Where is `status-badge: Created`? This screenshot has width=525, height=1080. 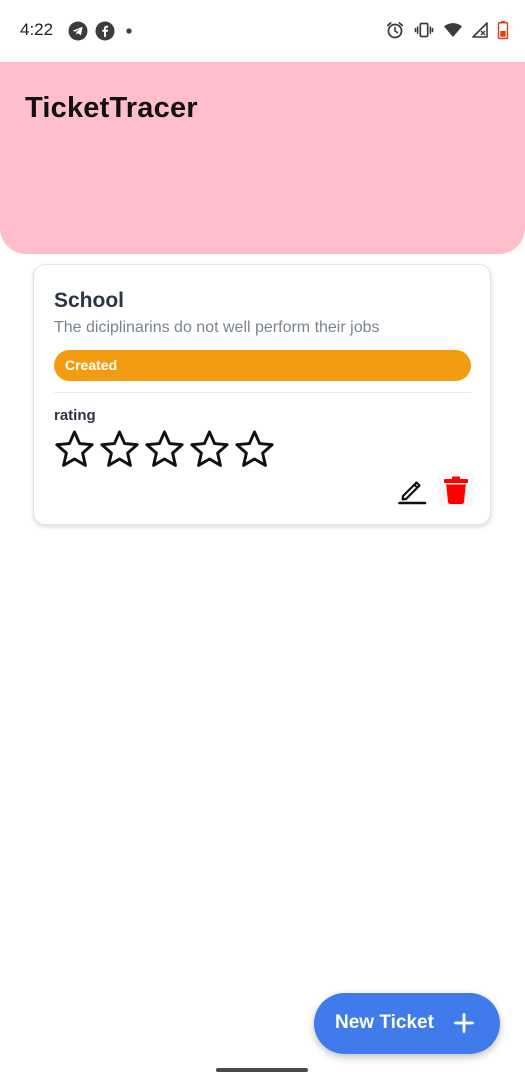 status-badge: Created is located at coordinates (262, 365).